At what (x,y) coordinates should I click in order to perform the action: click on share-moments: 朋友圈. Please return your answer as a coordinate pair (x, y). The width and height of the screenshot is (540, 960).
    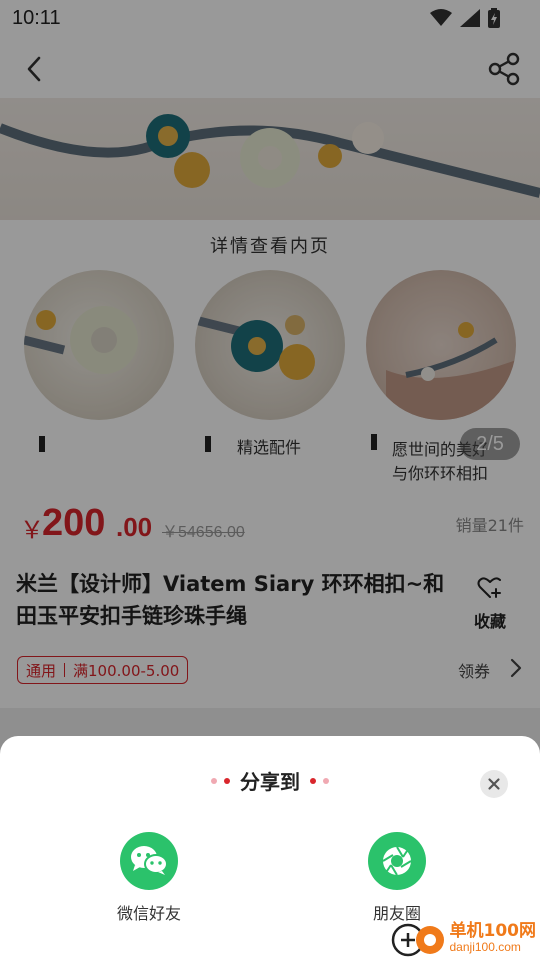
    Looking at the image, I should click on (397, 878).